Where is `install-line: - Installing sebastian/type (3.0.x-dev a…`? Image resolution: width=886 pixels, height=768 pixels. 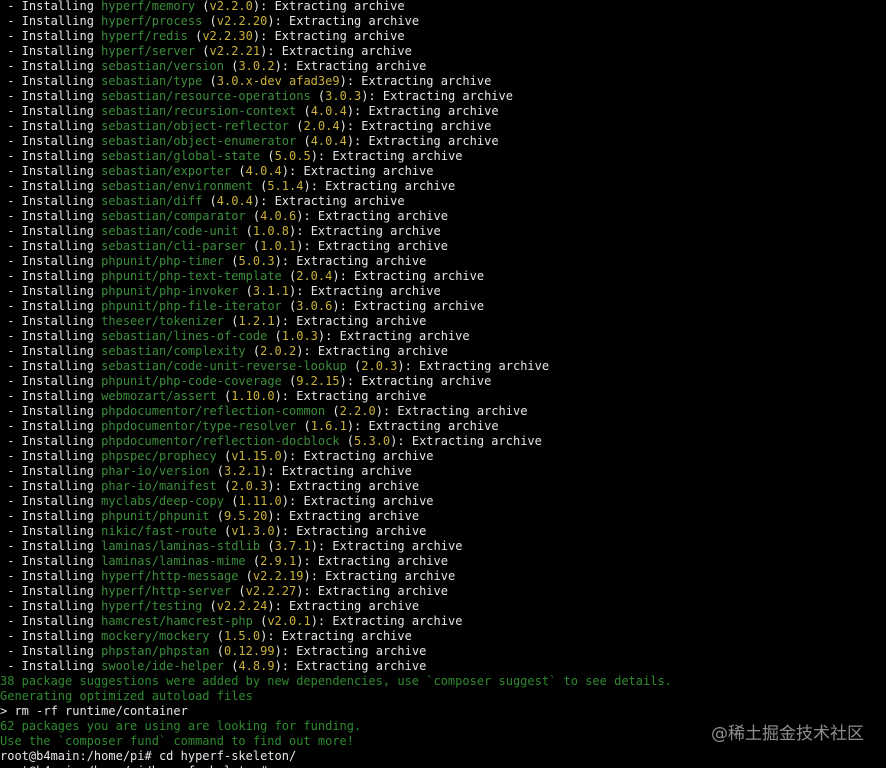 install-line: - Installing sebastian/type (3.0.x-dev a… is located at coordinates (443, 81).